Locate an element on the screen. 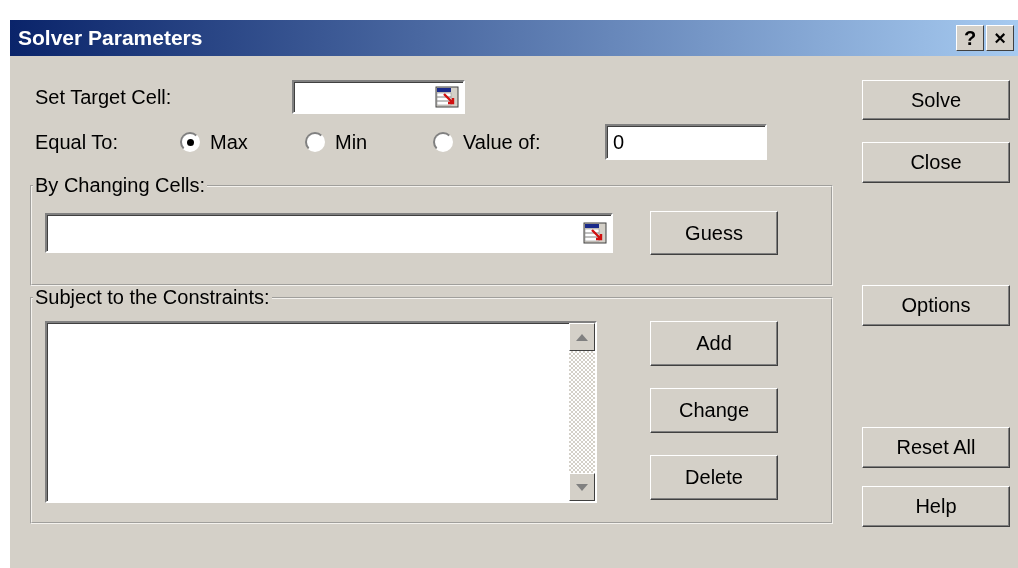  radio-label: Min is located at coordinates (351, 142).